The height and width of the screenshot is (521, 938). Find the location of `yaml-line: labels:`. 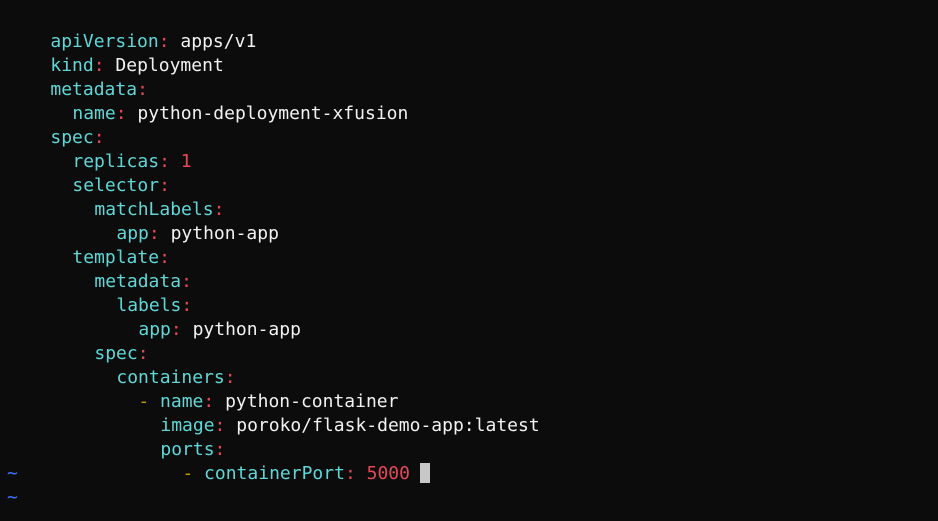

yaml-line: labels: is located at coordinates (99, 293).